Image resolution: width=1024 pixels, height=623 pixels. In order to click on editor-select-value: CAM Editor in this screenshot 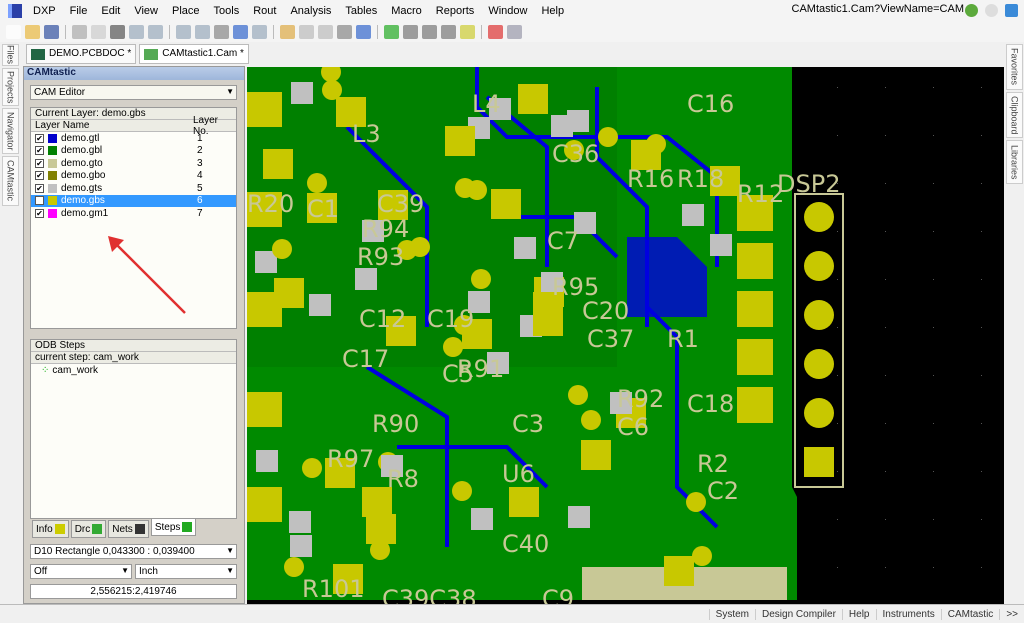, I will do `click(60, 92)`.